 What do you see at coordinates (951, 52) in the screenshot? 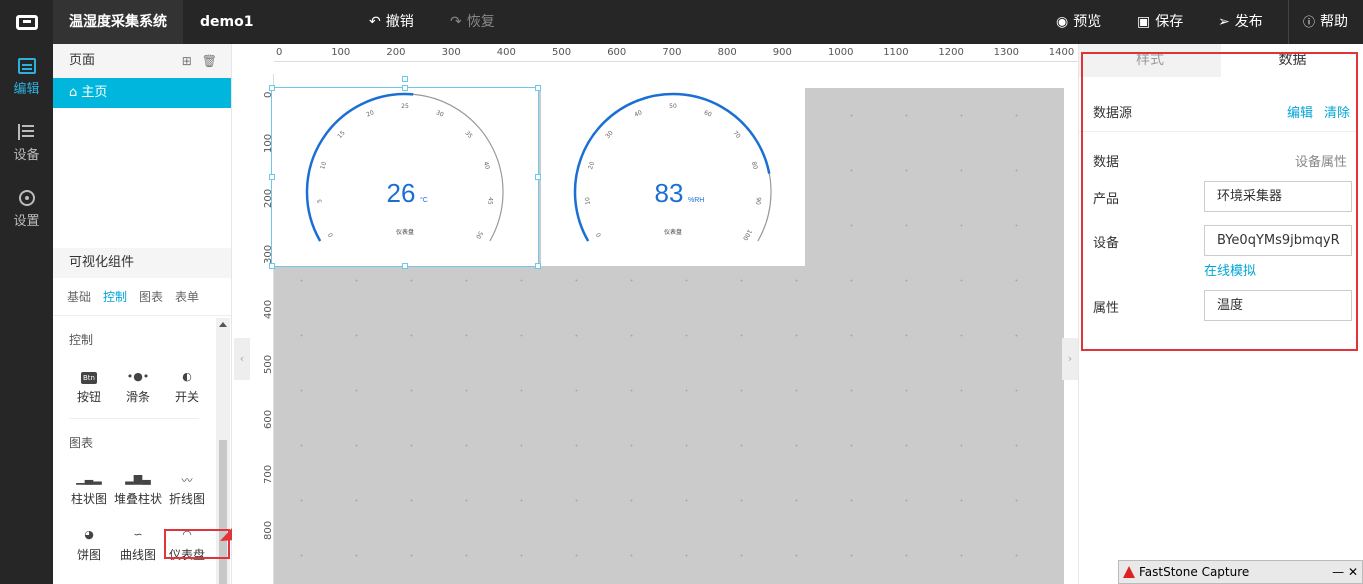
I see `ruler-tick: 1200` at bounding box center [951, 52].